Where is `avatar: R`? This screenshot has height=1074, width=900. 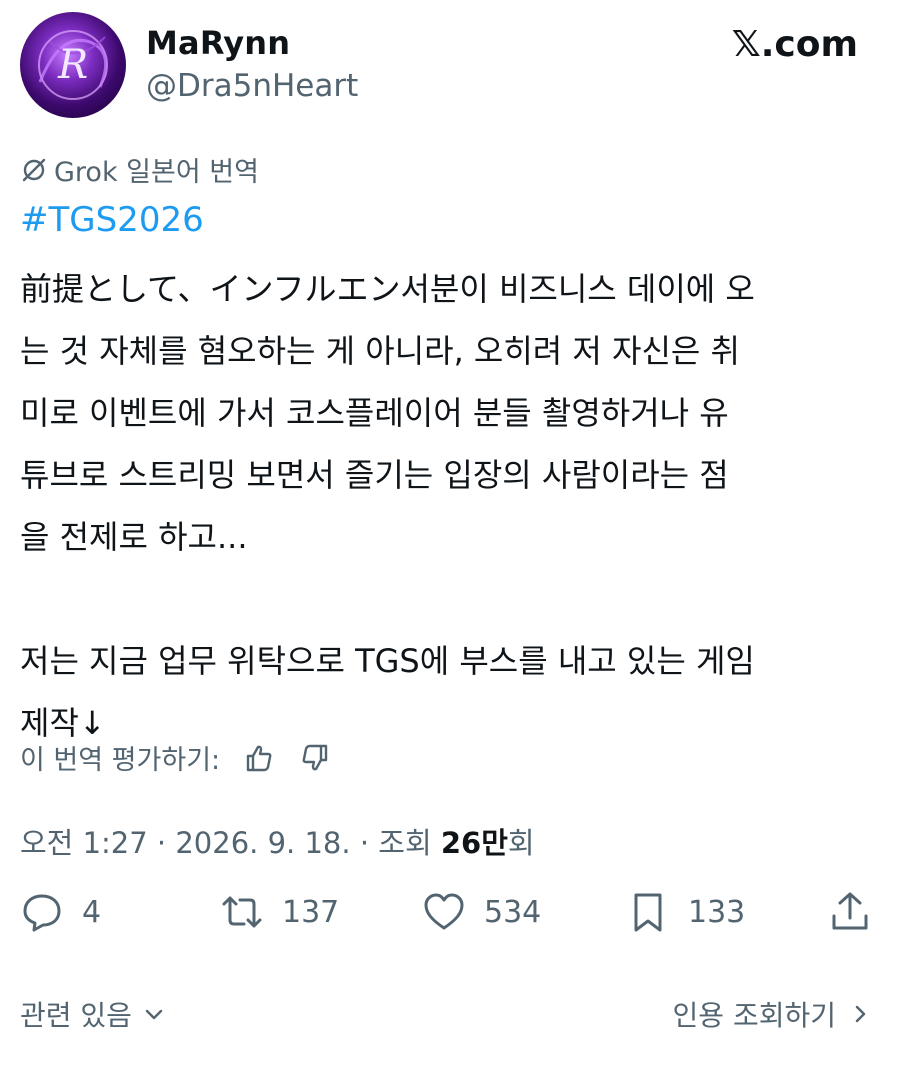 avatar: R is located at coordinates (73, 65).